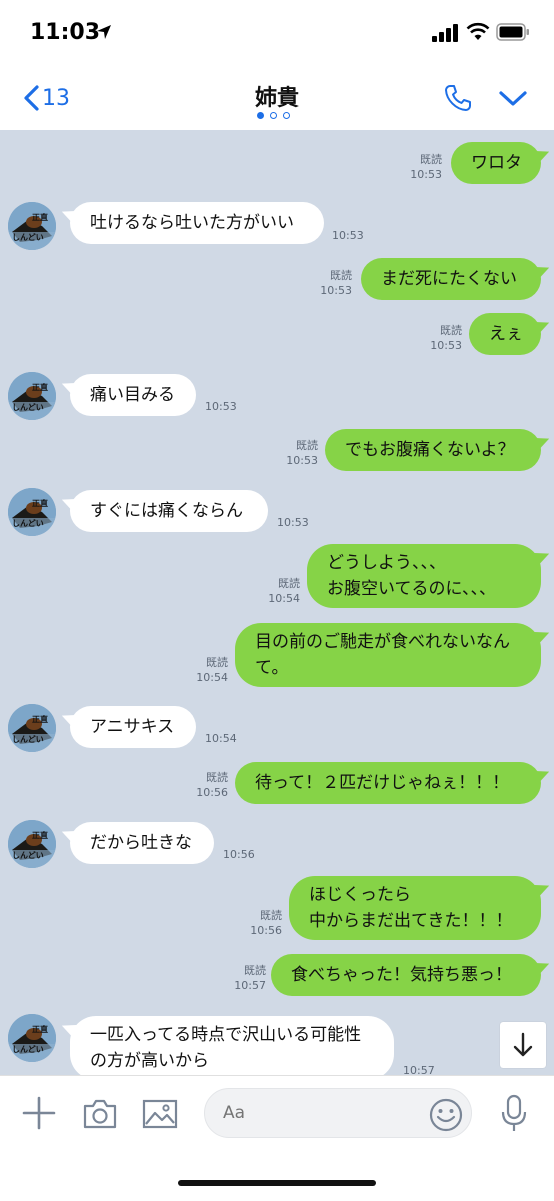 This screenshot has height=1201, width=554. I want to click on message-line: ほじくったら, so click(360, 895).